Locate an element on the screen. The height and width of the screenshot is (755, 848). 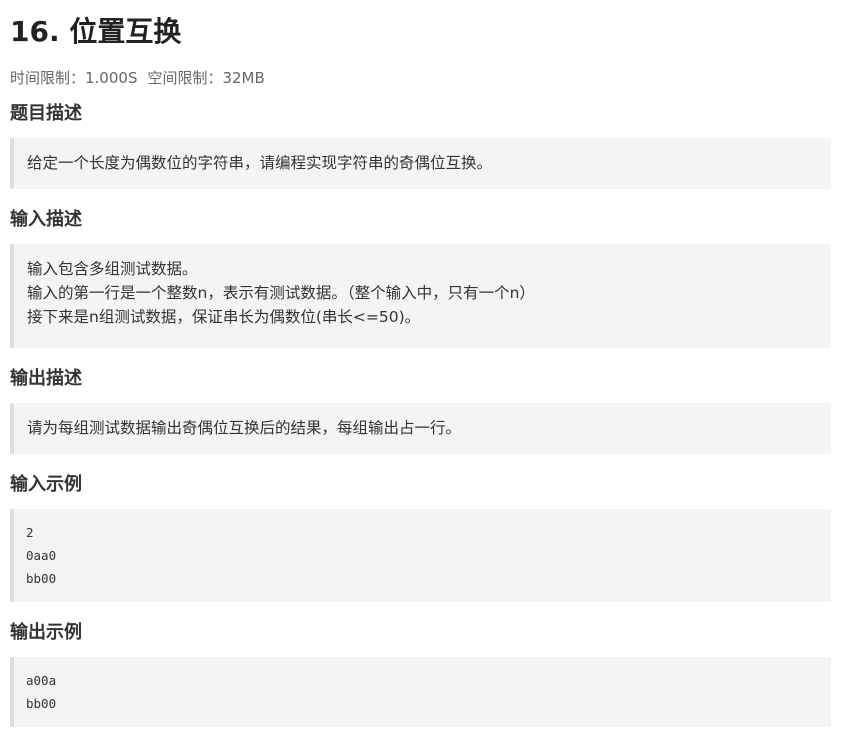
sample-output-box: a00a bb00 is located at coordinates (420, 692).